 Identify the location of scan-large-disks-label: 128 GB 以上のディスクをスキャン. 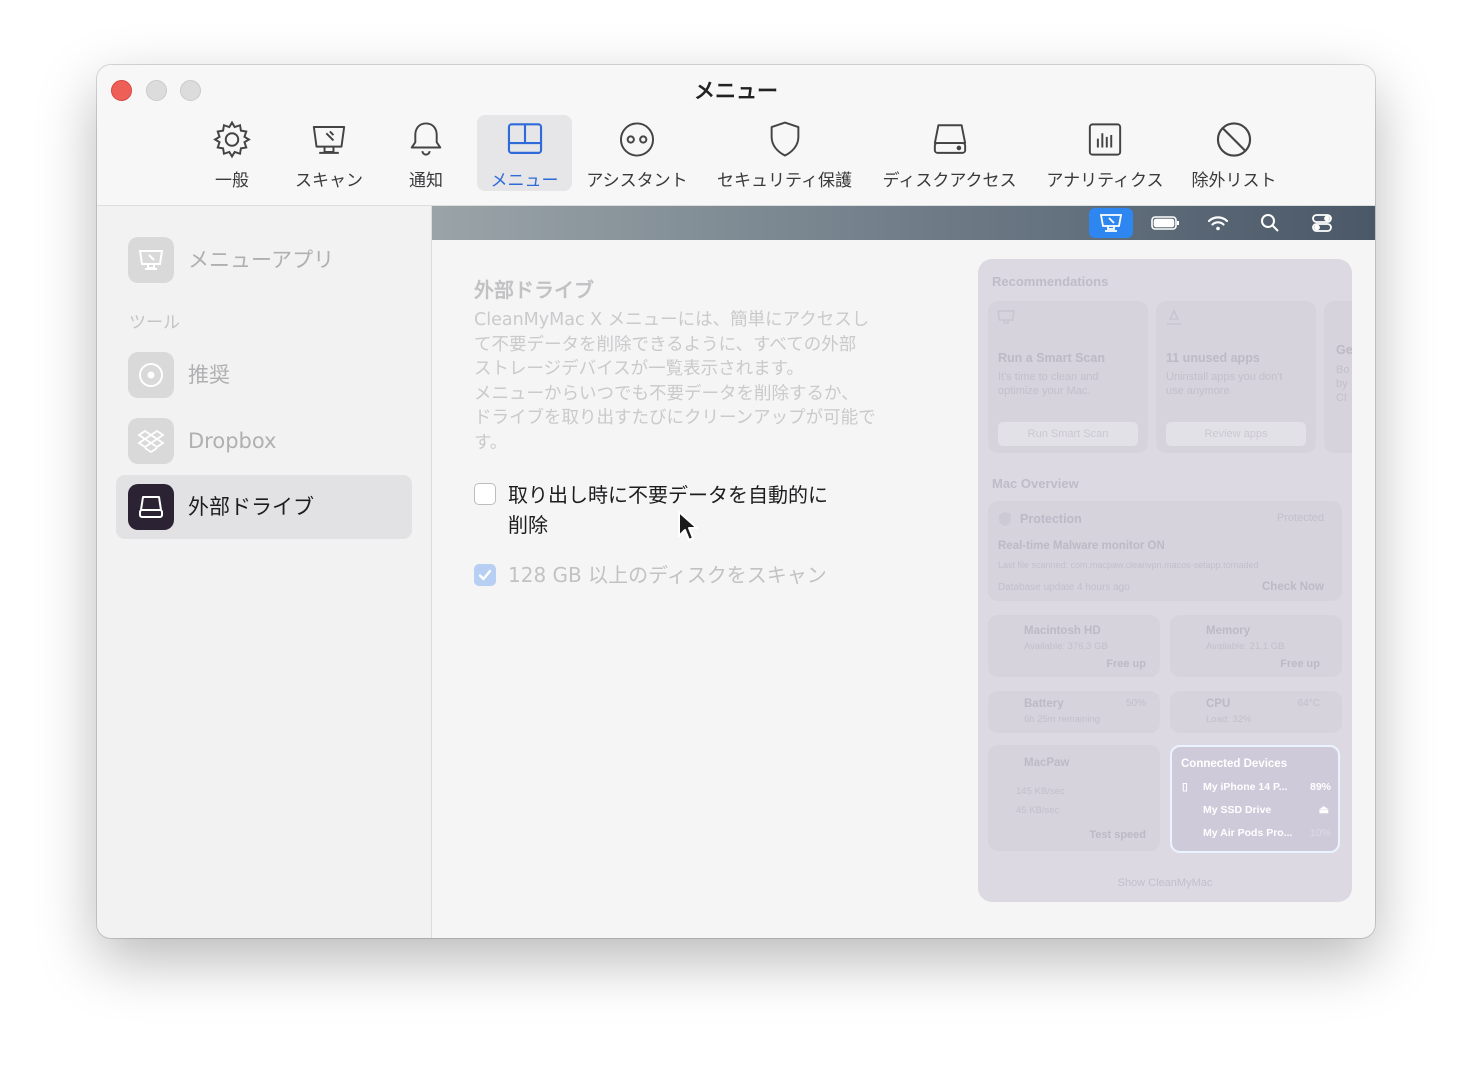
(667, 575).